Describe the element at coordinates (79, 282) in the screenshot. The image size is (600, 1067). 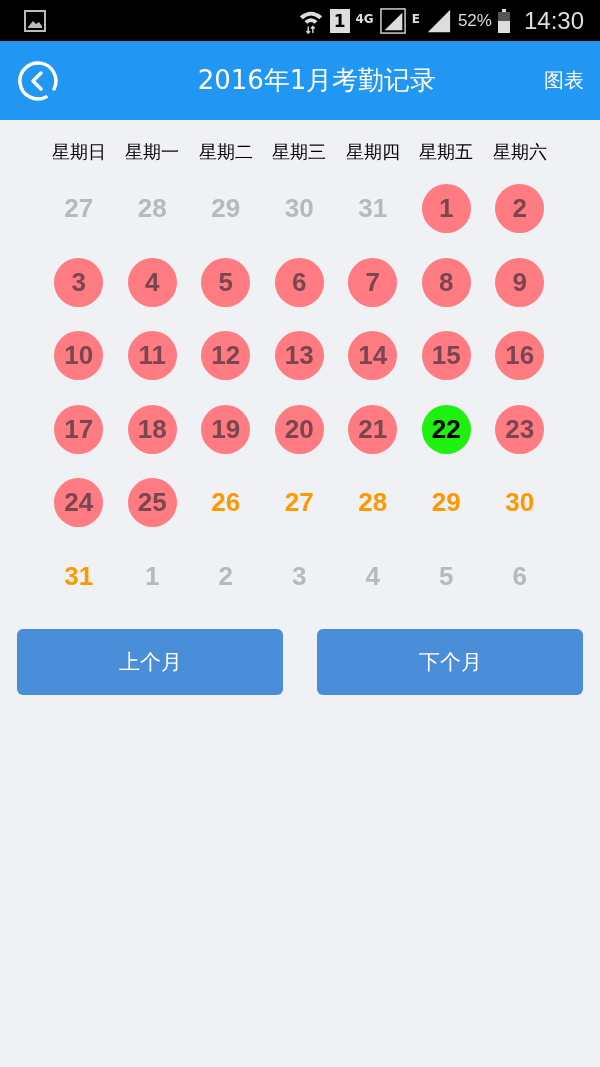
I see `absent-day-marker: 3` at that location.